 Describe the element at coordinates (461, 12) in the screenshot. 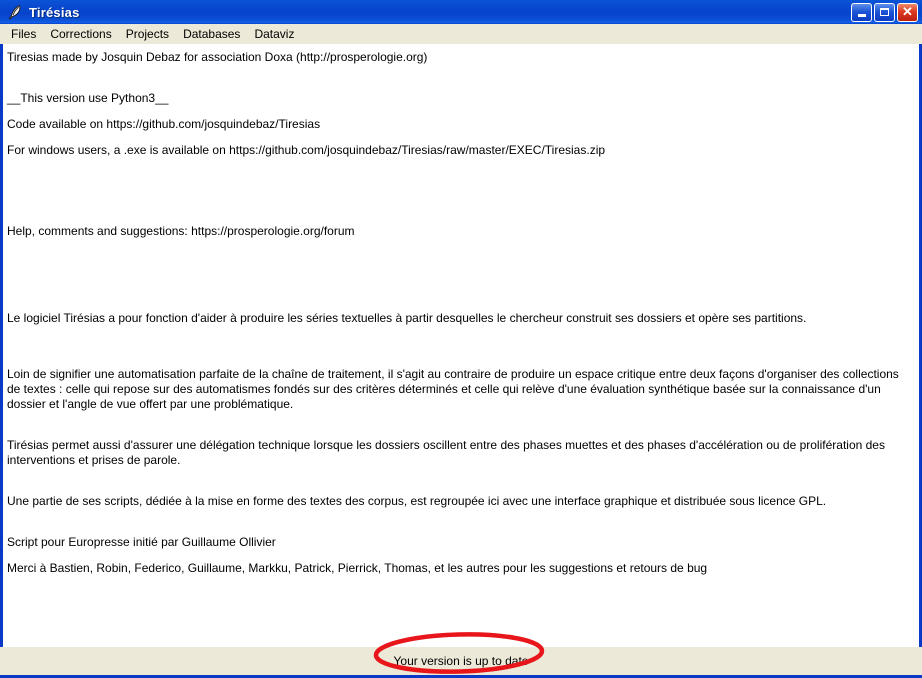

I see `title-bar: Tirésias ✕` at that location.